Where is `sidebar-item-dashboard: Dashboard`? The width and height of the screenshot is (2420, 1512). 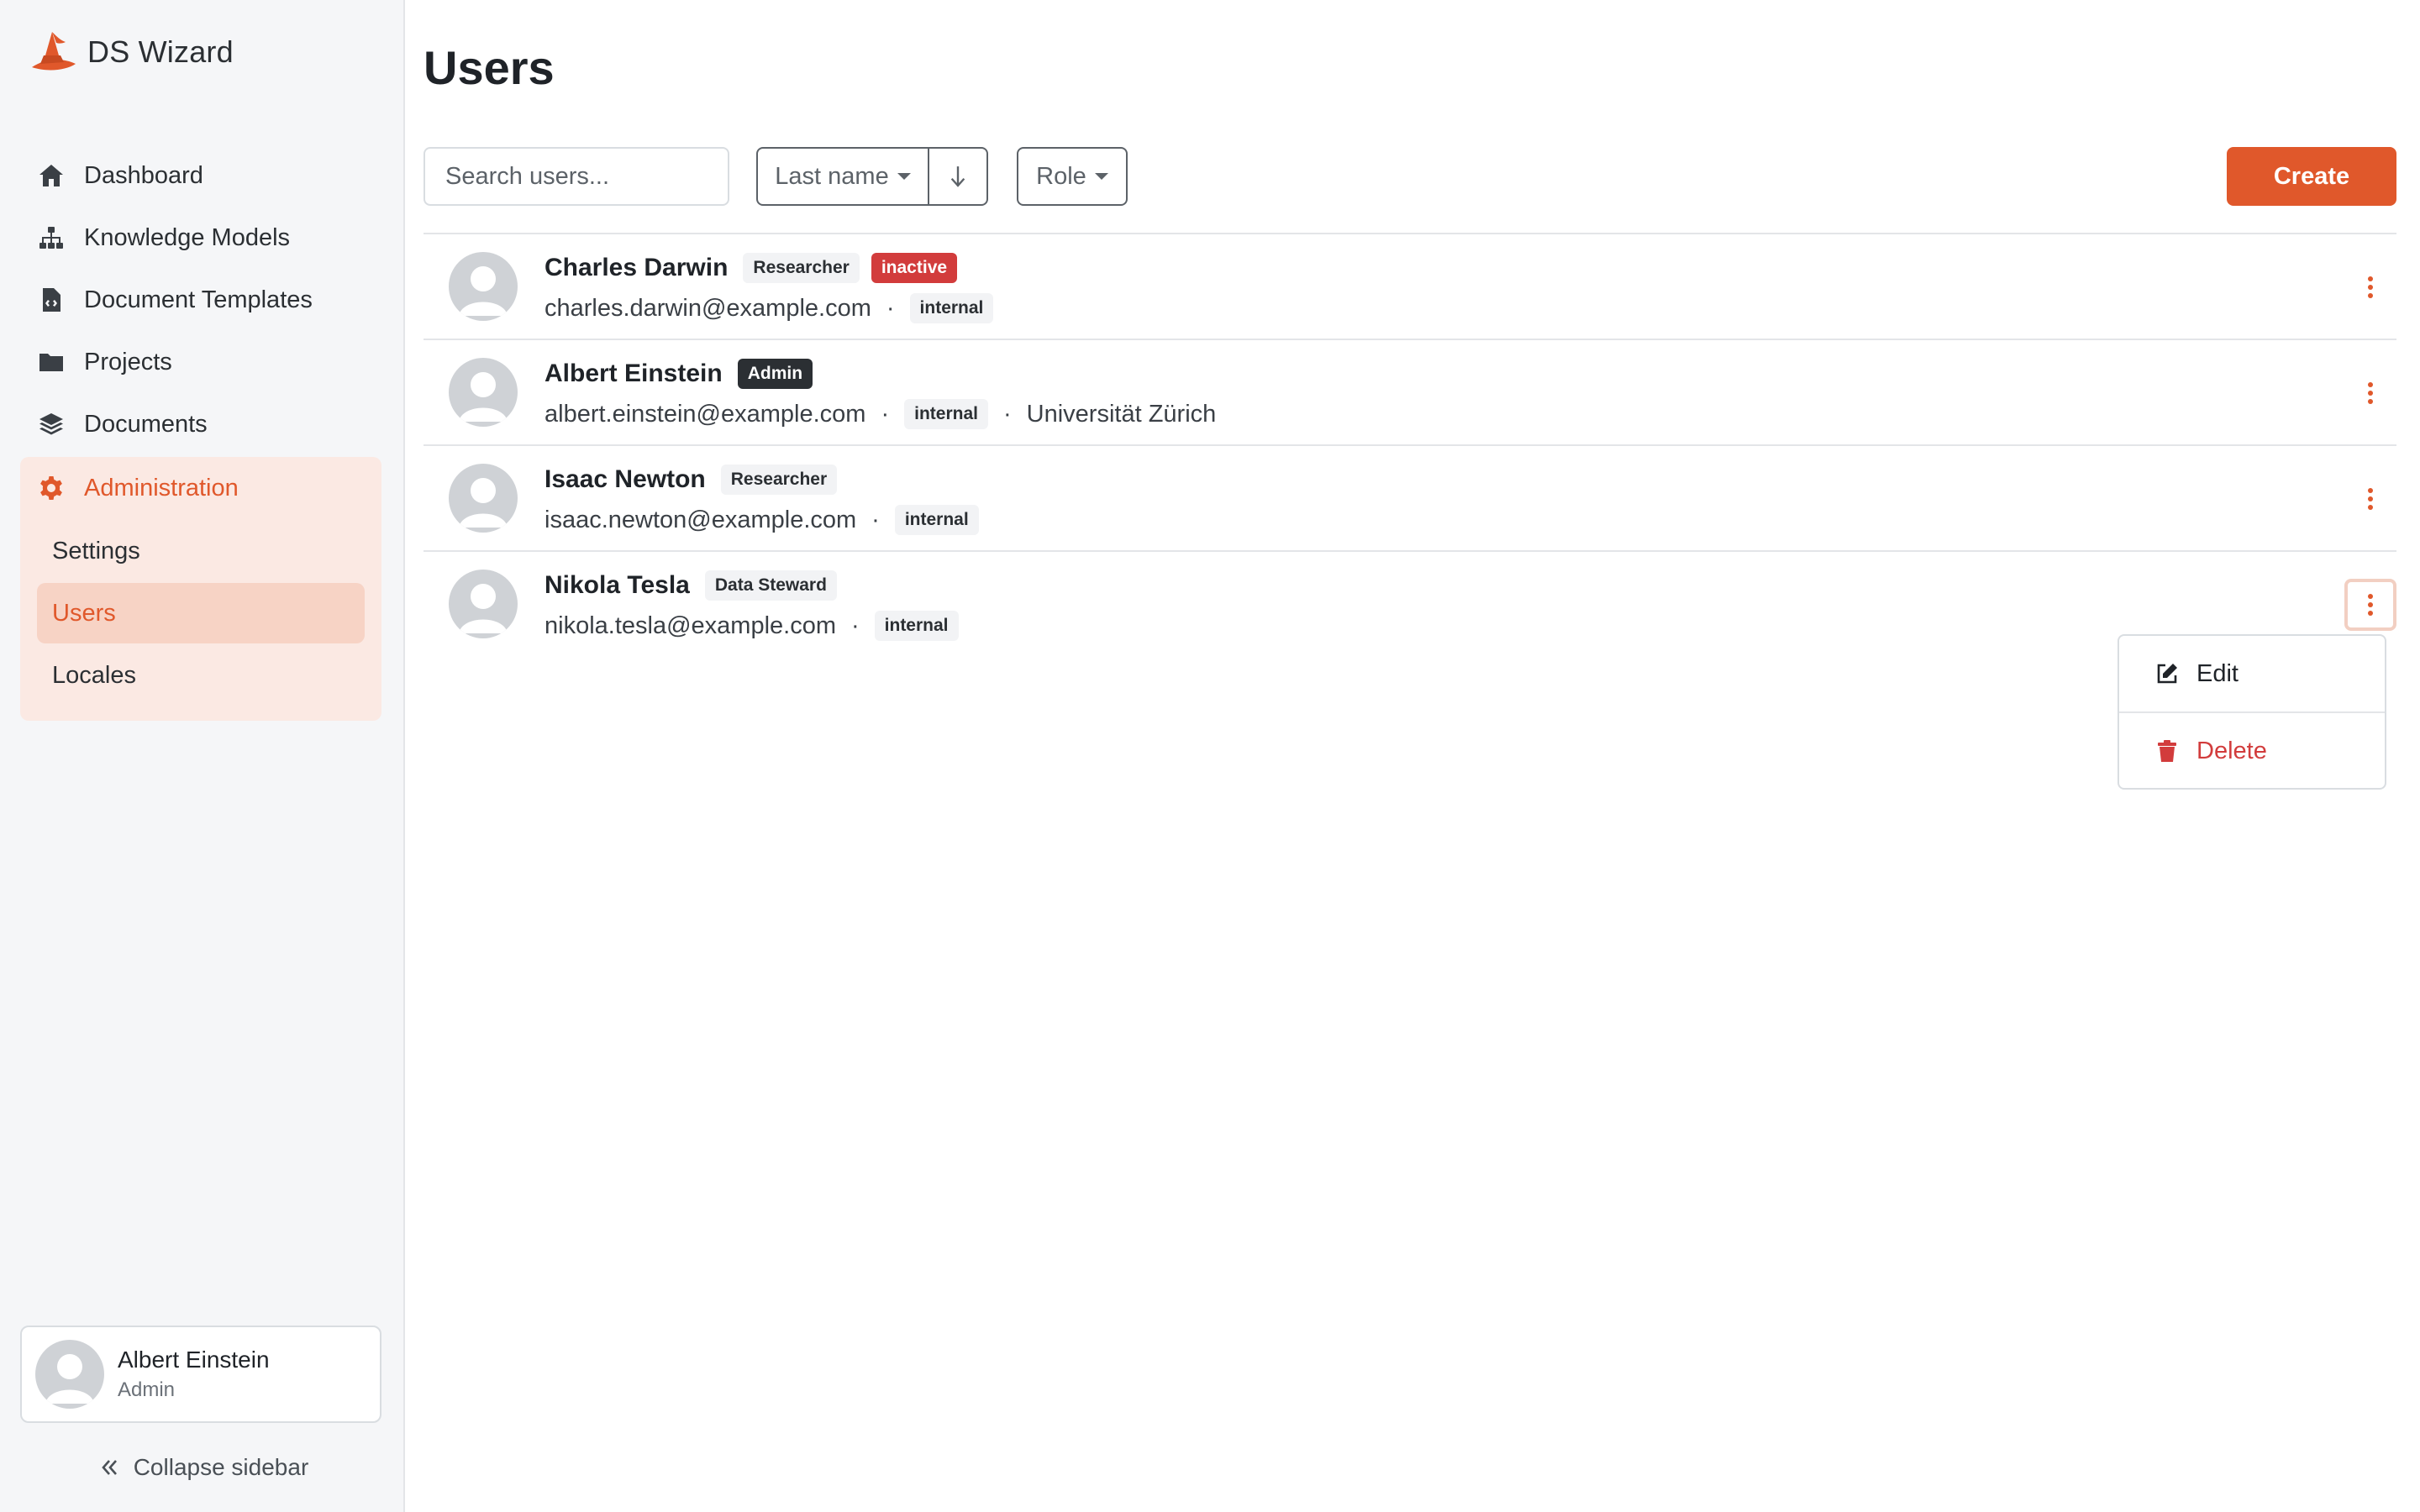
sidebar-item-dashboard: Dashboard is located at coordinates (200, 175).